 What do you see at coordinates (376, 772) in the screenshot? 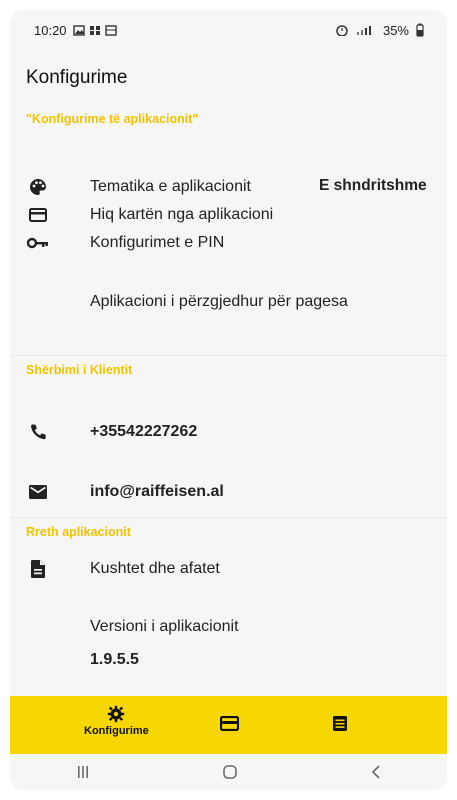
I see `back-icon` at bounding box center [376, 772].